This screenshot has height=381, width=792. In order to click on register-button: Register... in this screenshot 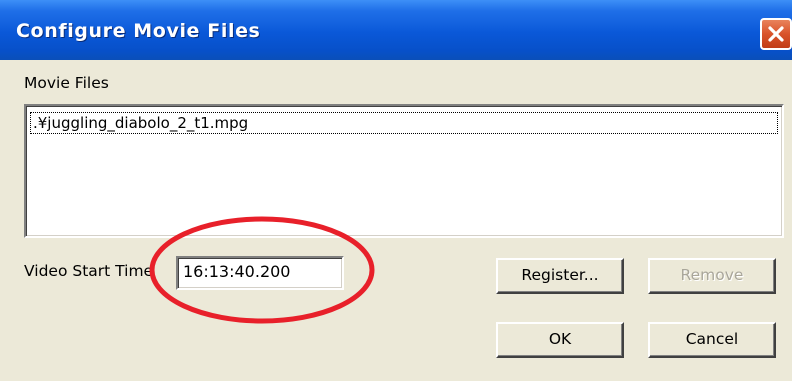, I will do `click(560, 276)`.